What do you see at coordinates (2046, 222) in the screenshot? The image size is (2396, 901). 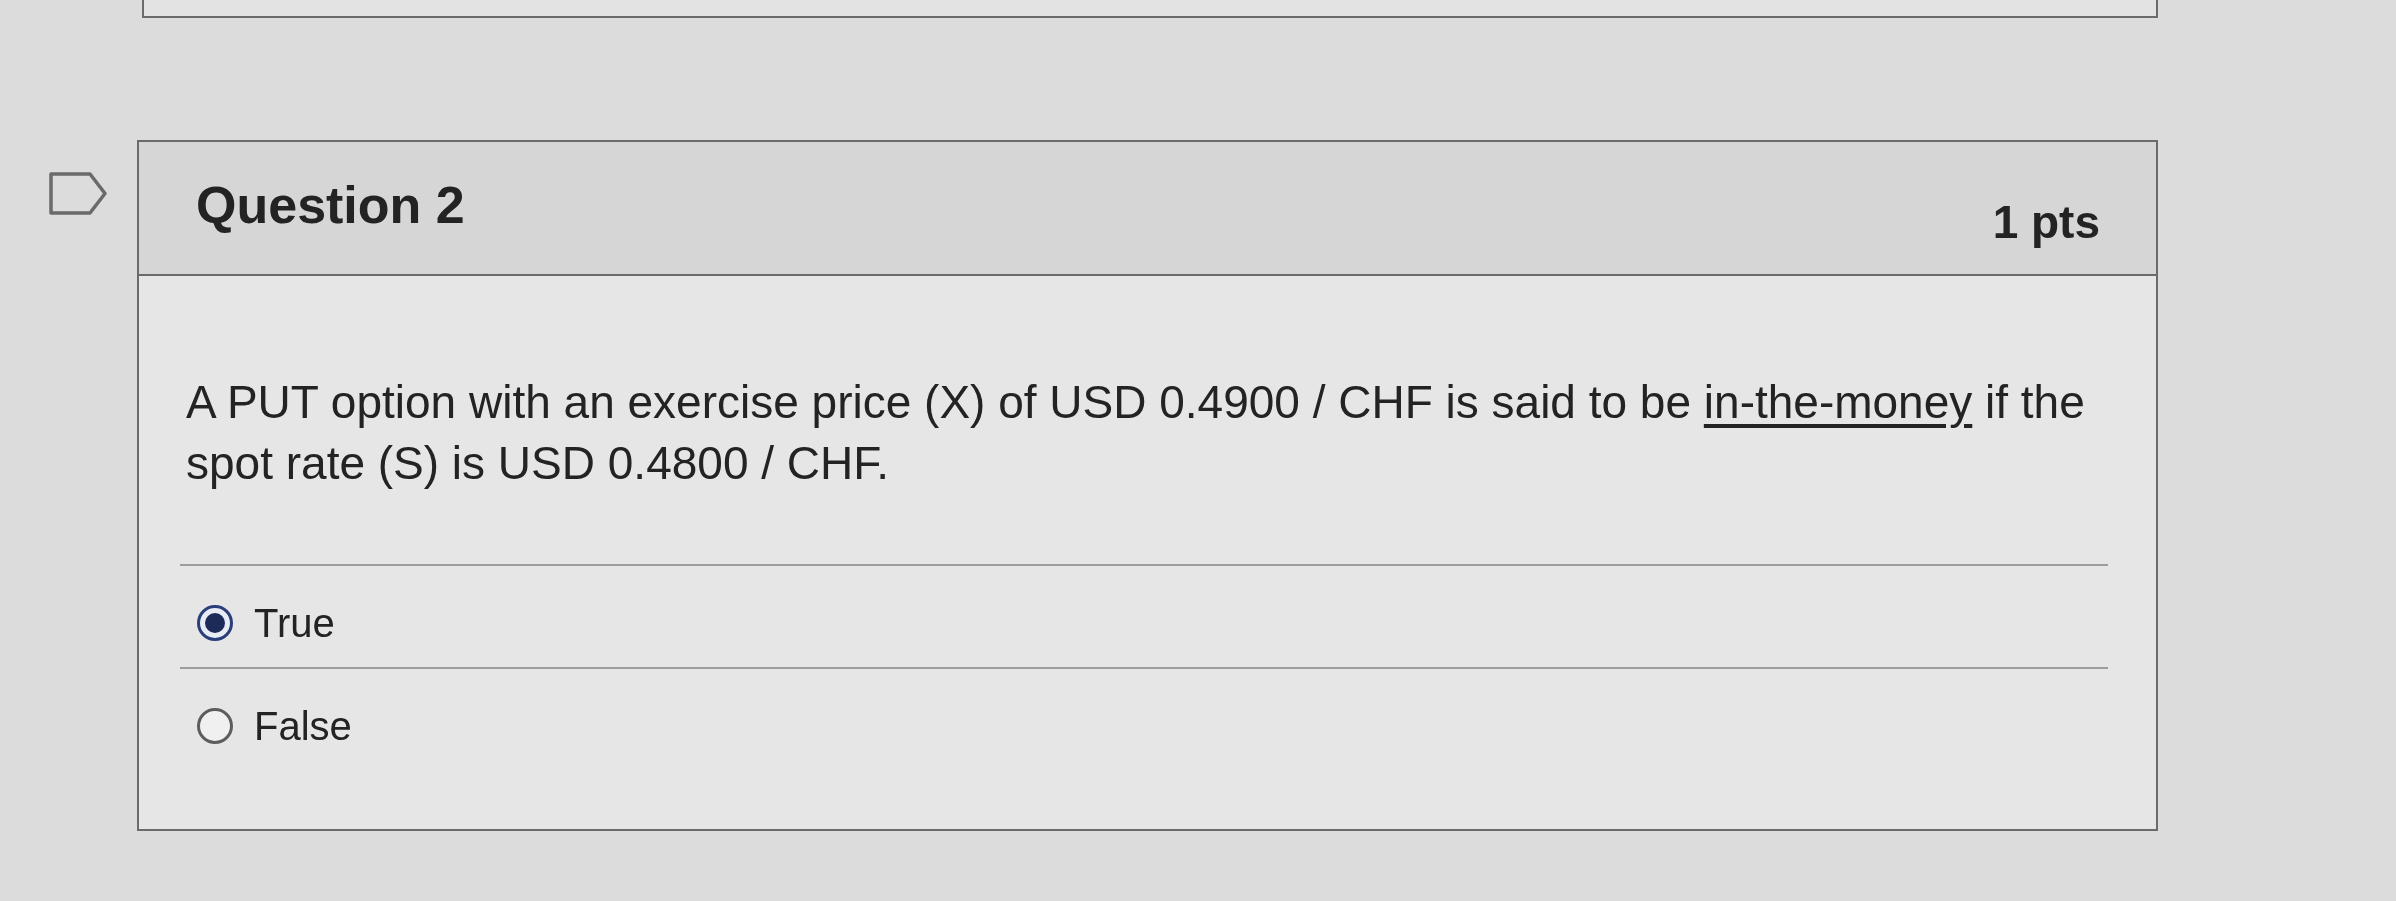 I see `points-label: 1 pts` at bounding box center [2046, 222].